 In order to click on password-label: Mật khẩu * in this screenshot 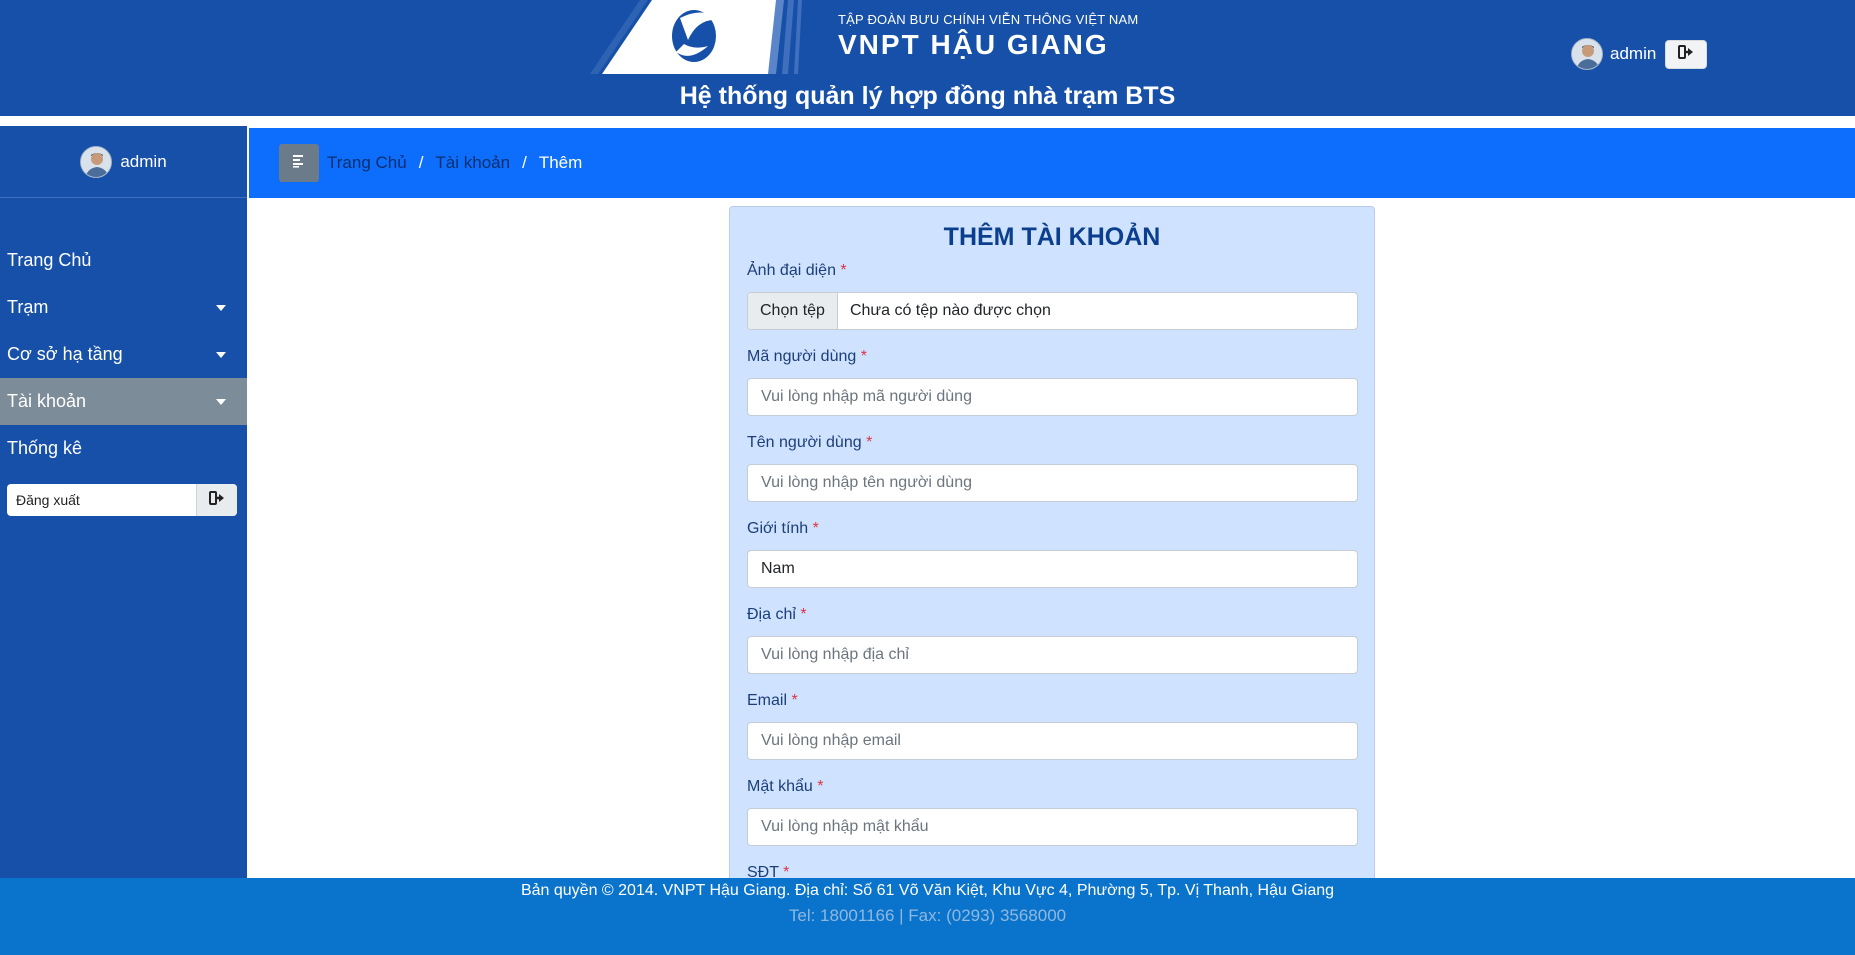, I will do `click(785, 786)`.